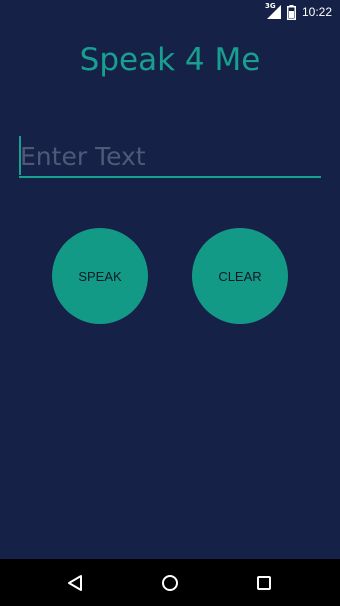 This screenshot has width=340, height=606. I want to click on clear-button: CLEAR, so click(240, 276).